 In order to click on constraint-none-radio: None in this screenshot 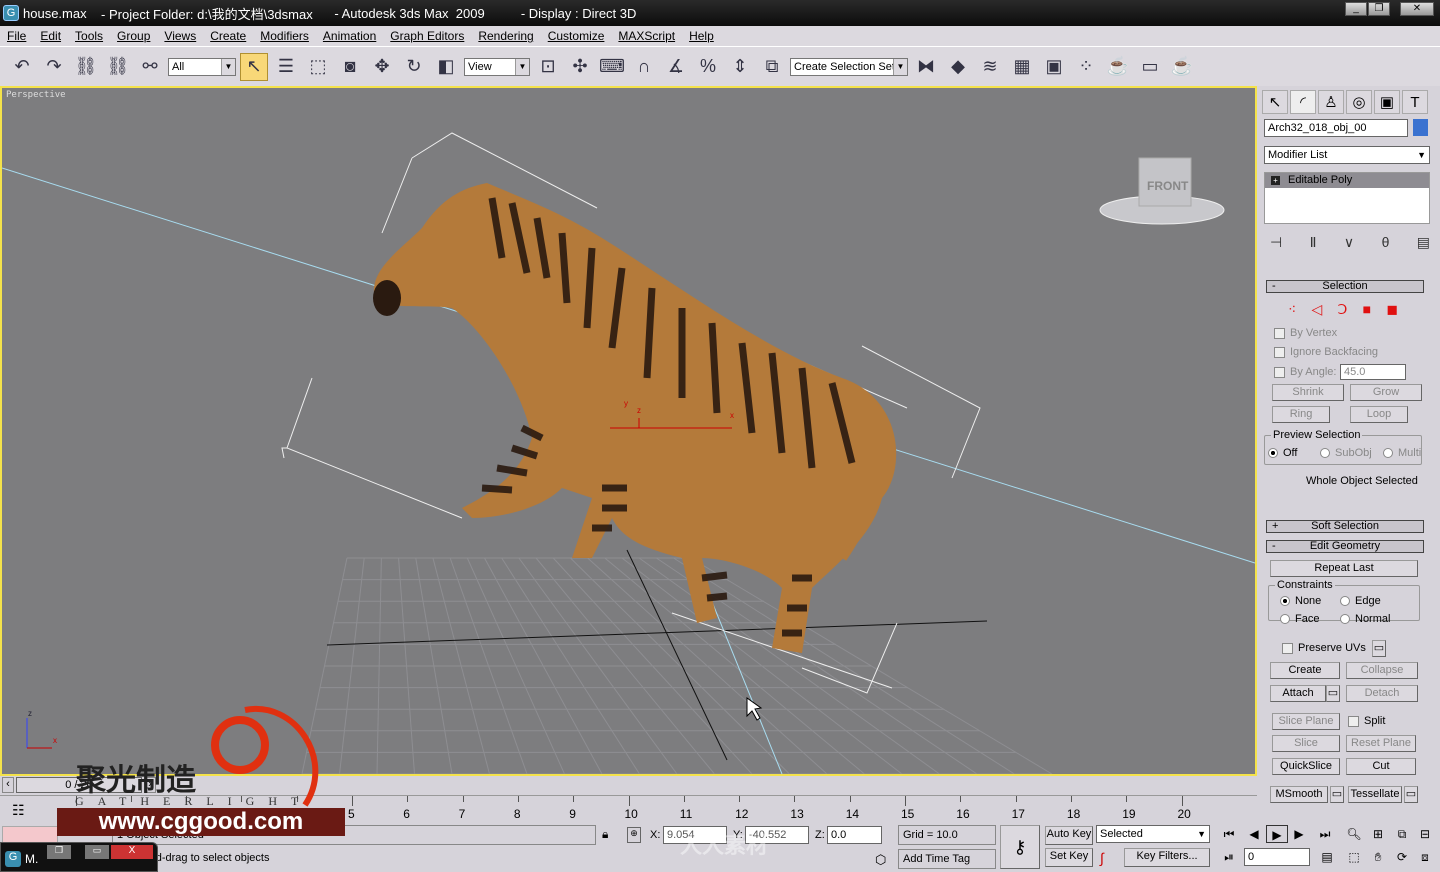, I will do `click(1300, 601)`.